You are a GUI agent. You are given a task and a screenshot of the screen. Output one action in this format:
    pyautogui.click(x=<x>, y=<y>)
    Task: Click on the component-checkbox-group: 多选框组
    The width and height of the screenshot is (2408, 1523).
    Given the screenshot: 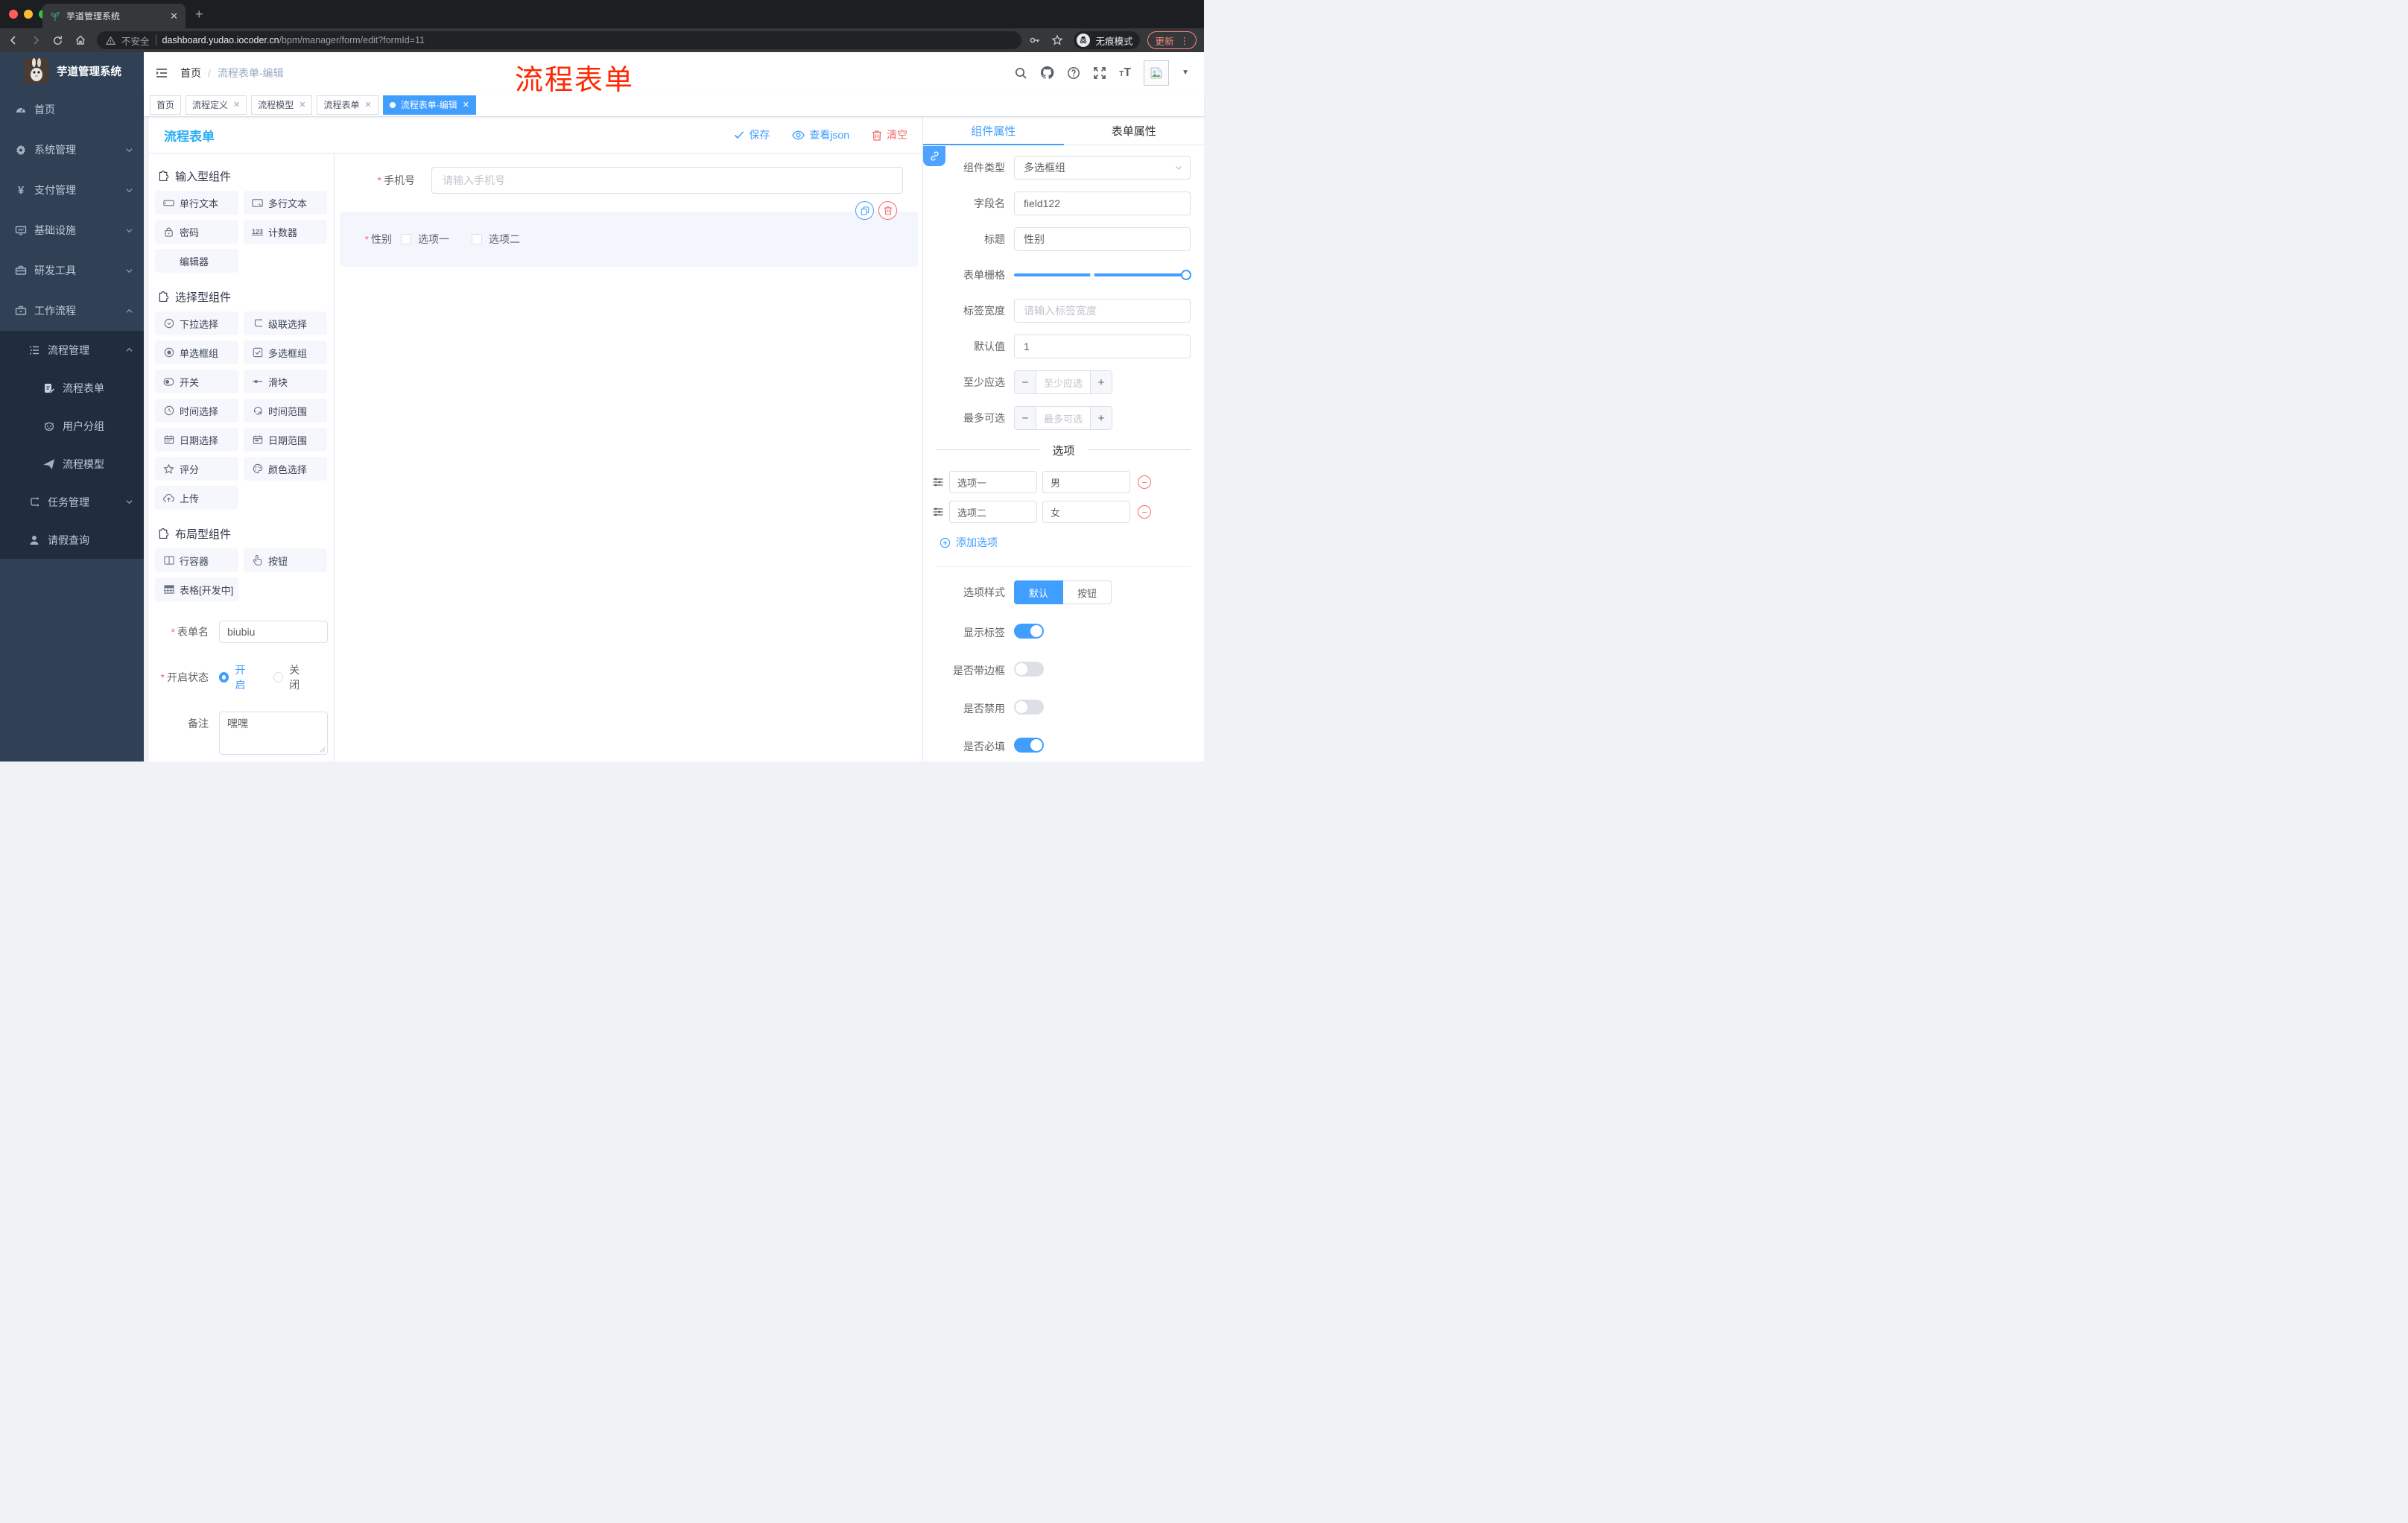 What is the action you would take?
    pyautogui.click(x=285, y=353)
    